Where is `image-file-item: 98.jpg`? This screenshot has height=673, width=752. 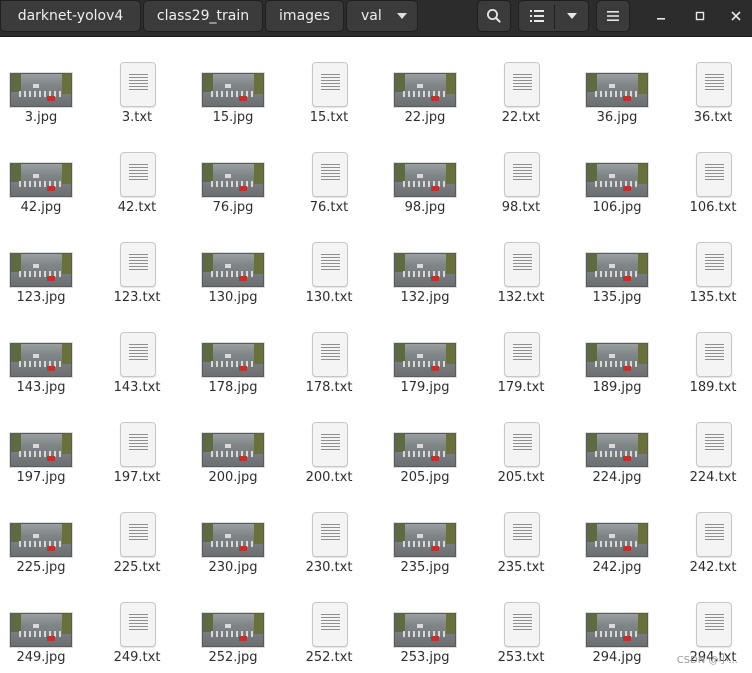
image-file-item: 98.jpg is located at coordinates (425, 171).